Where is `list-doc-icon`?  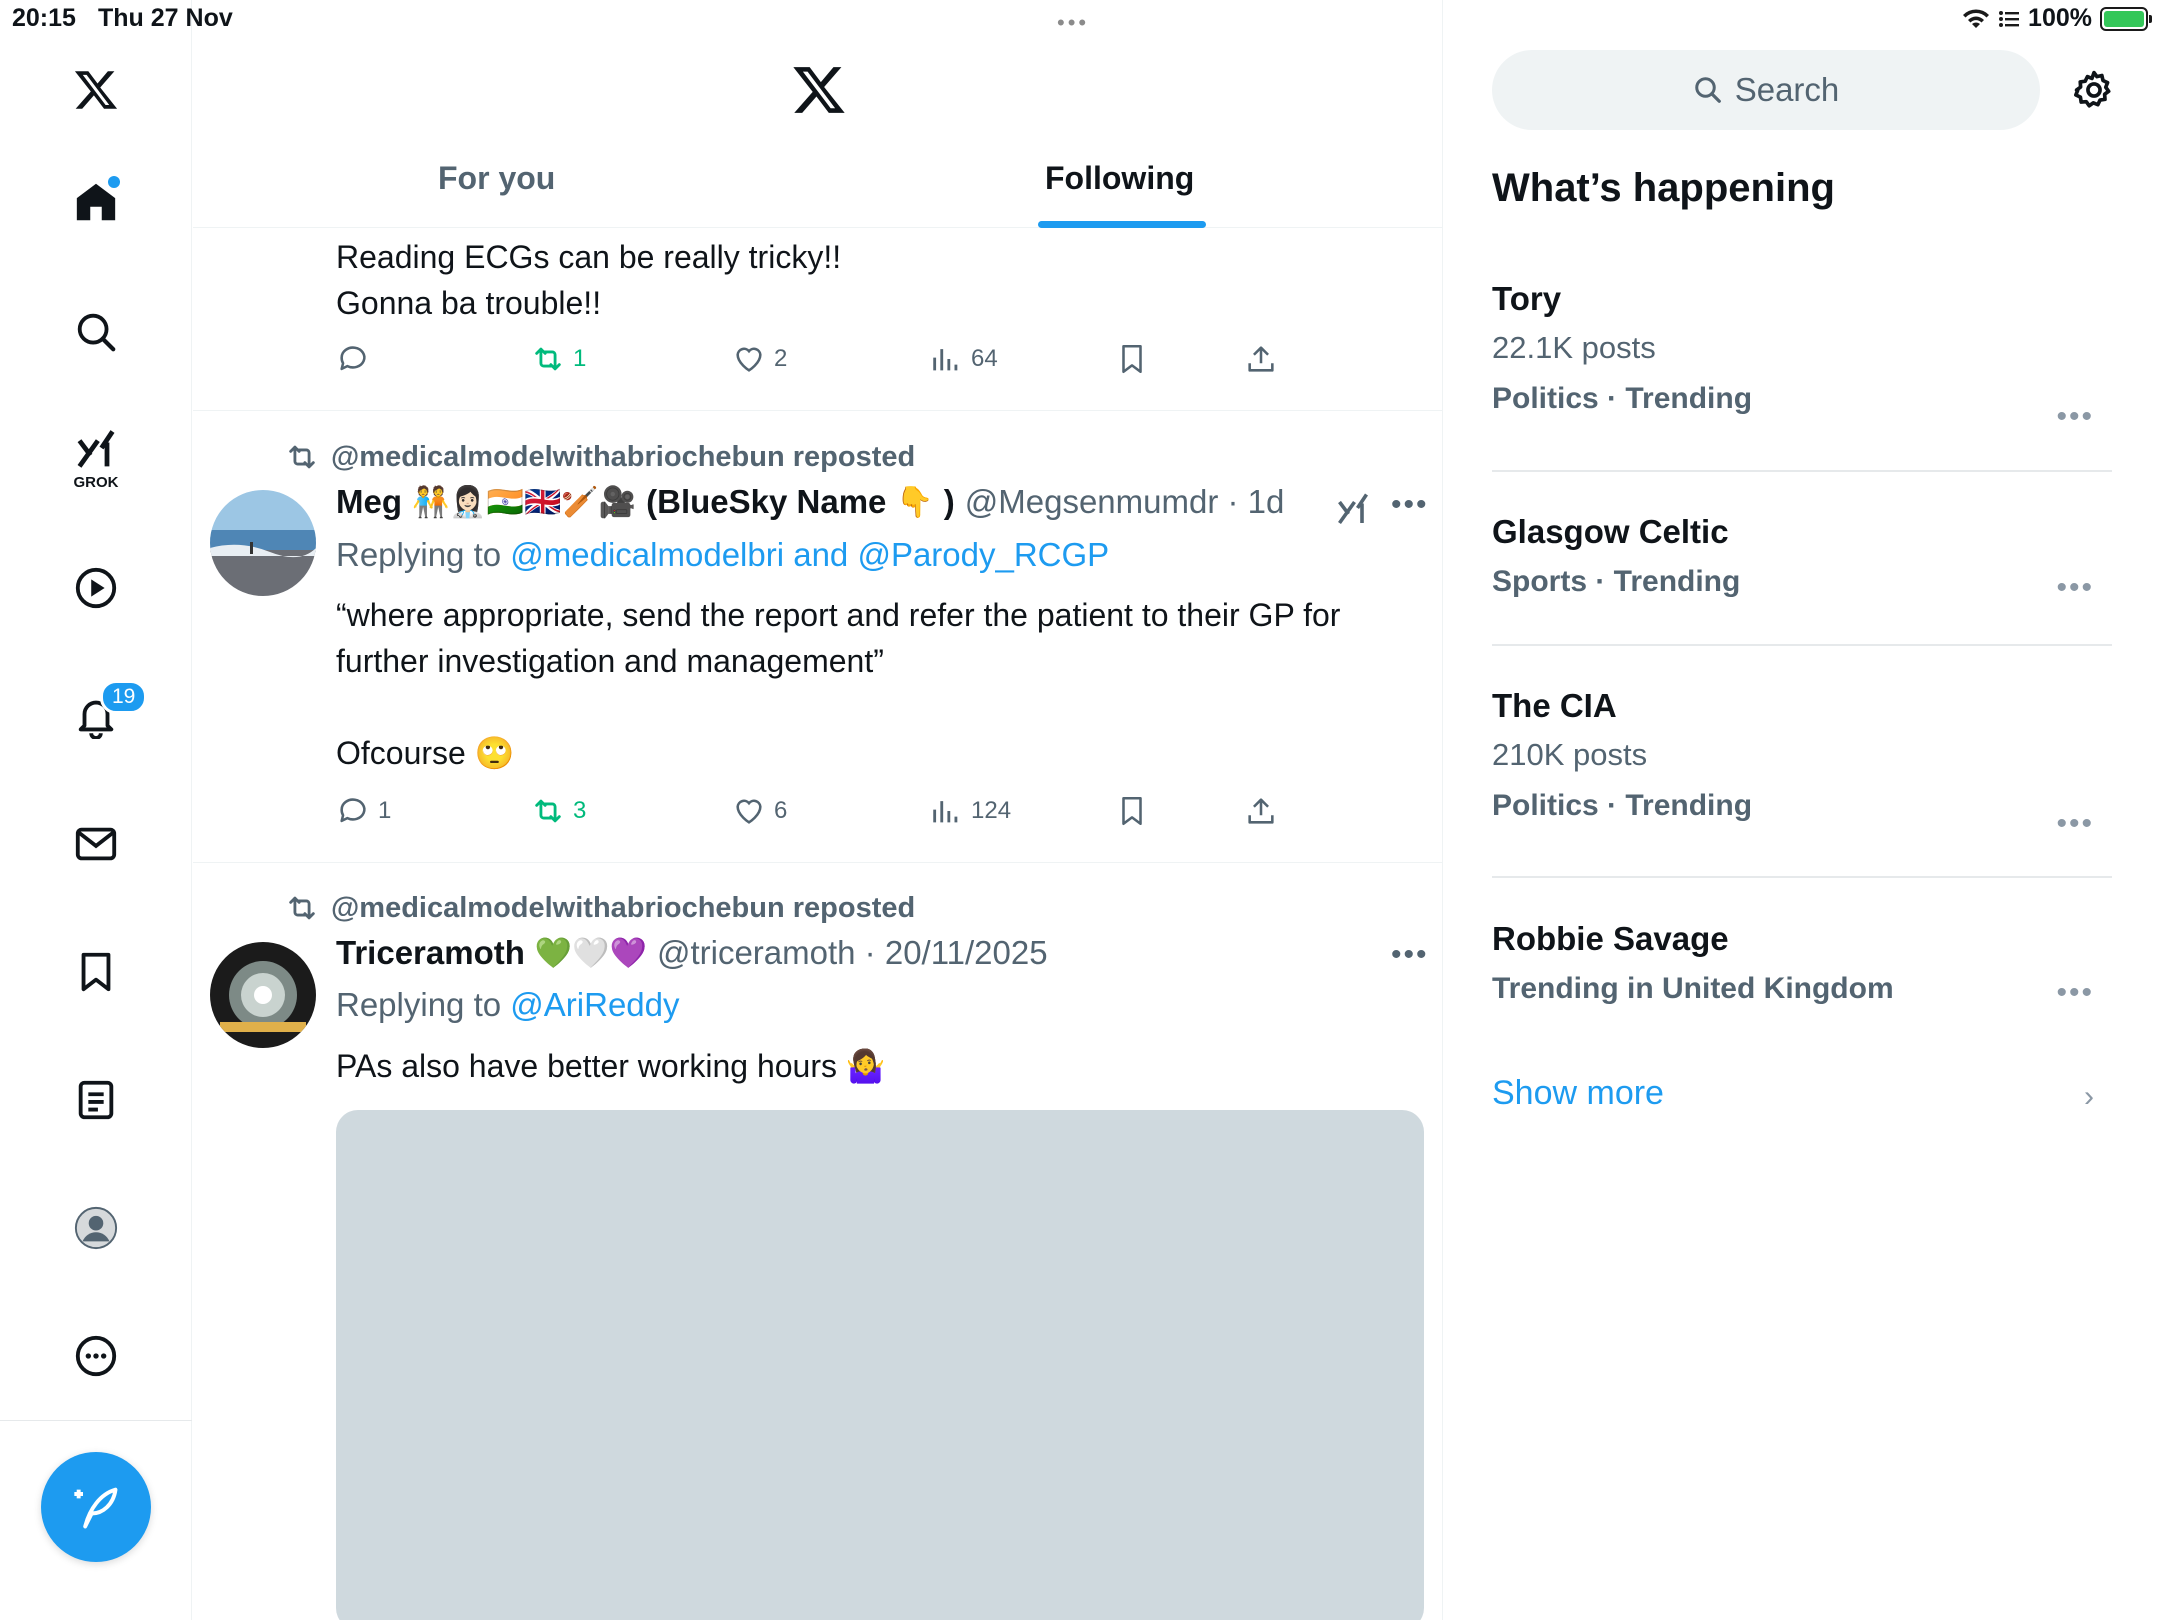 list-doc-icon is located at coordinates (96, 1100).